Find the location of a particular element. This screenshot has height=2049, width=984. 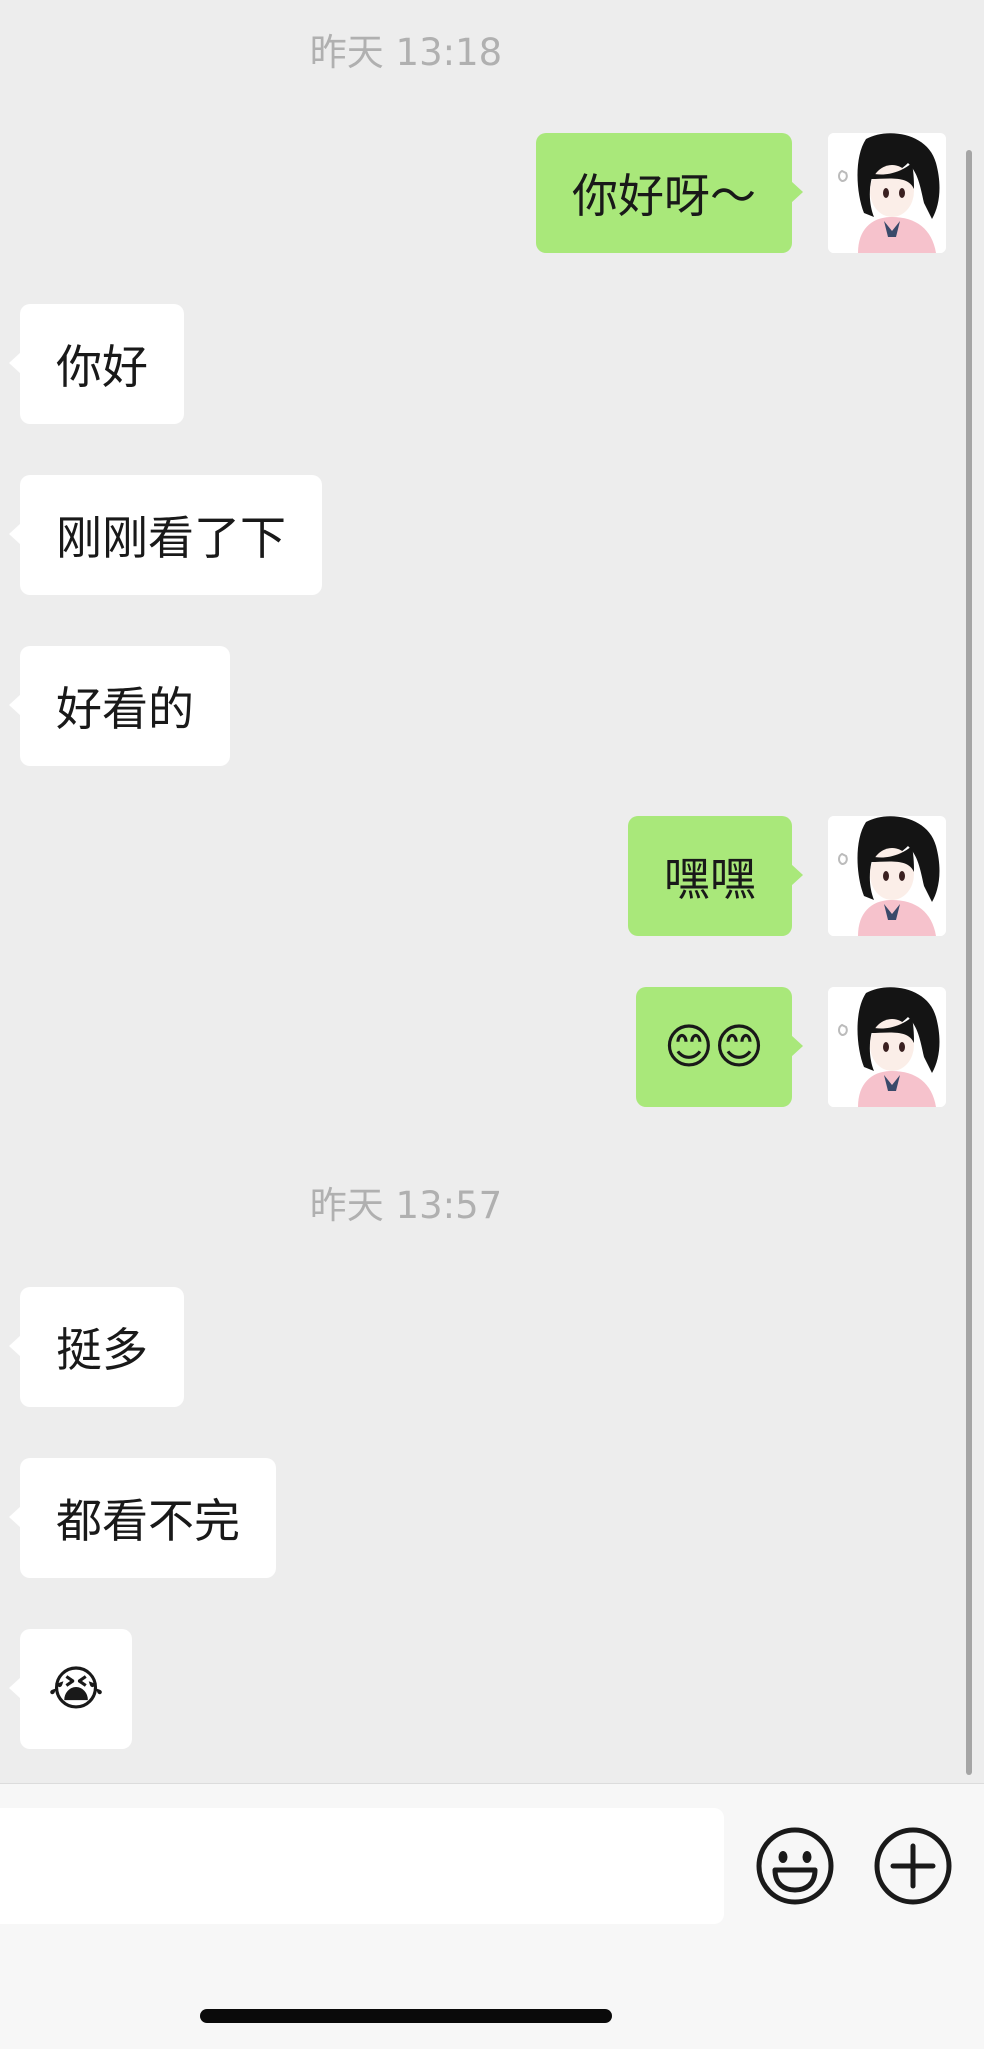

plus-circle-icon is located at coordinates (913, 1866).